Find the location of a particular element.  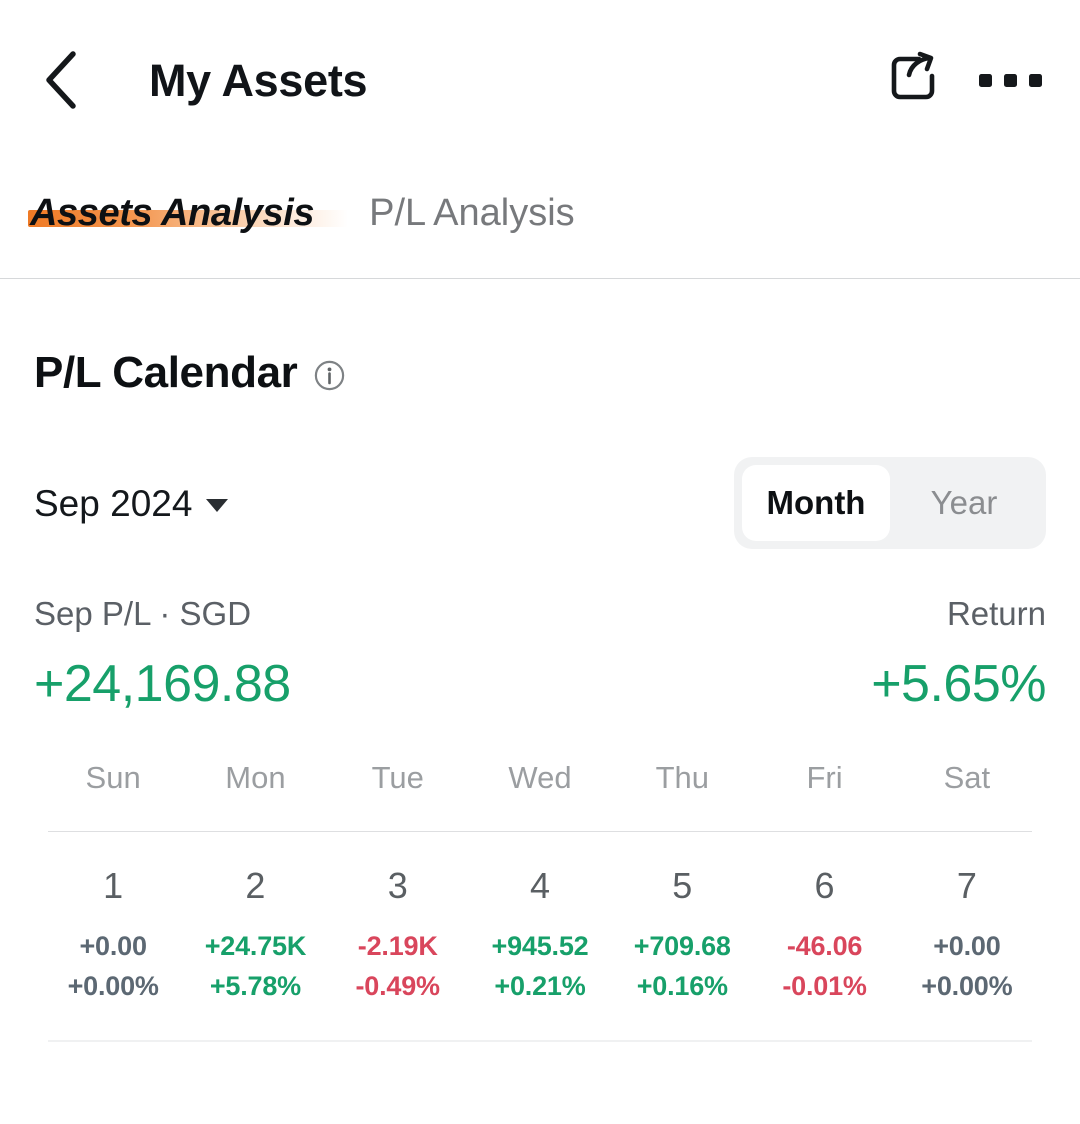

share-button is located at coordinates (913, 80).